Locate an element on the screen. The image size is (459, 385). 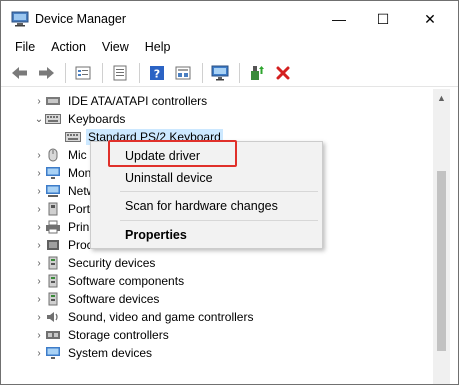
context-menu-properties: Properties is located at coordinates (156, 235).